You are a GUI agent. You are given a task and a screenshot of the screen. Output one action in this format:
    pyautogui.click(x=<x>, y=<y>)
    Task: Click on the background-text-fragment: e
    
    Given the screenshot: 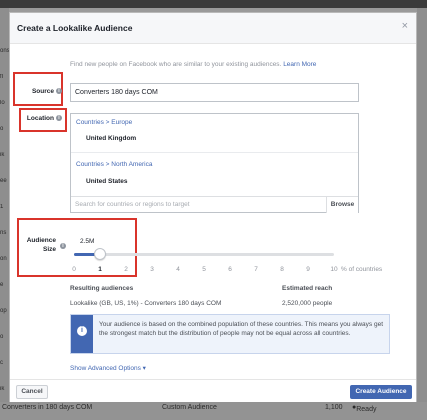 What is the action you would take?
    pyautogui.click(x=2, y=285)
    